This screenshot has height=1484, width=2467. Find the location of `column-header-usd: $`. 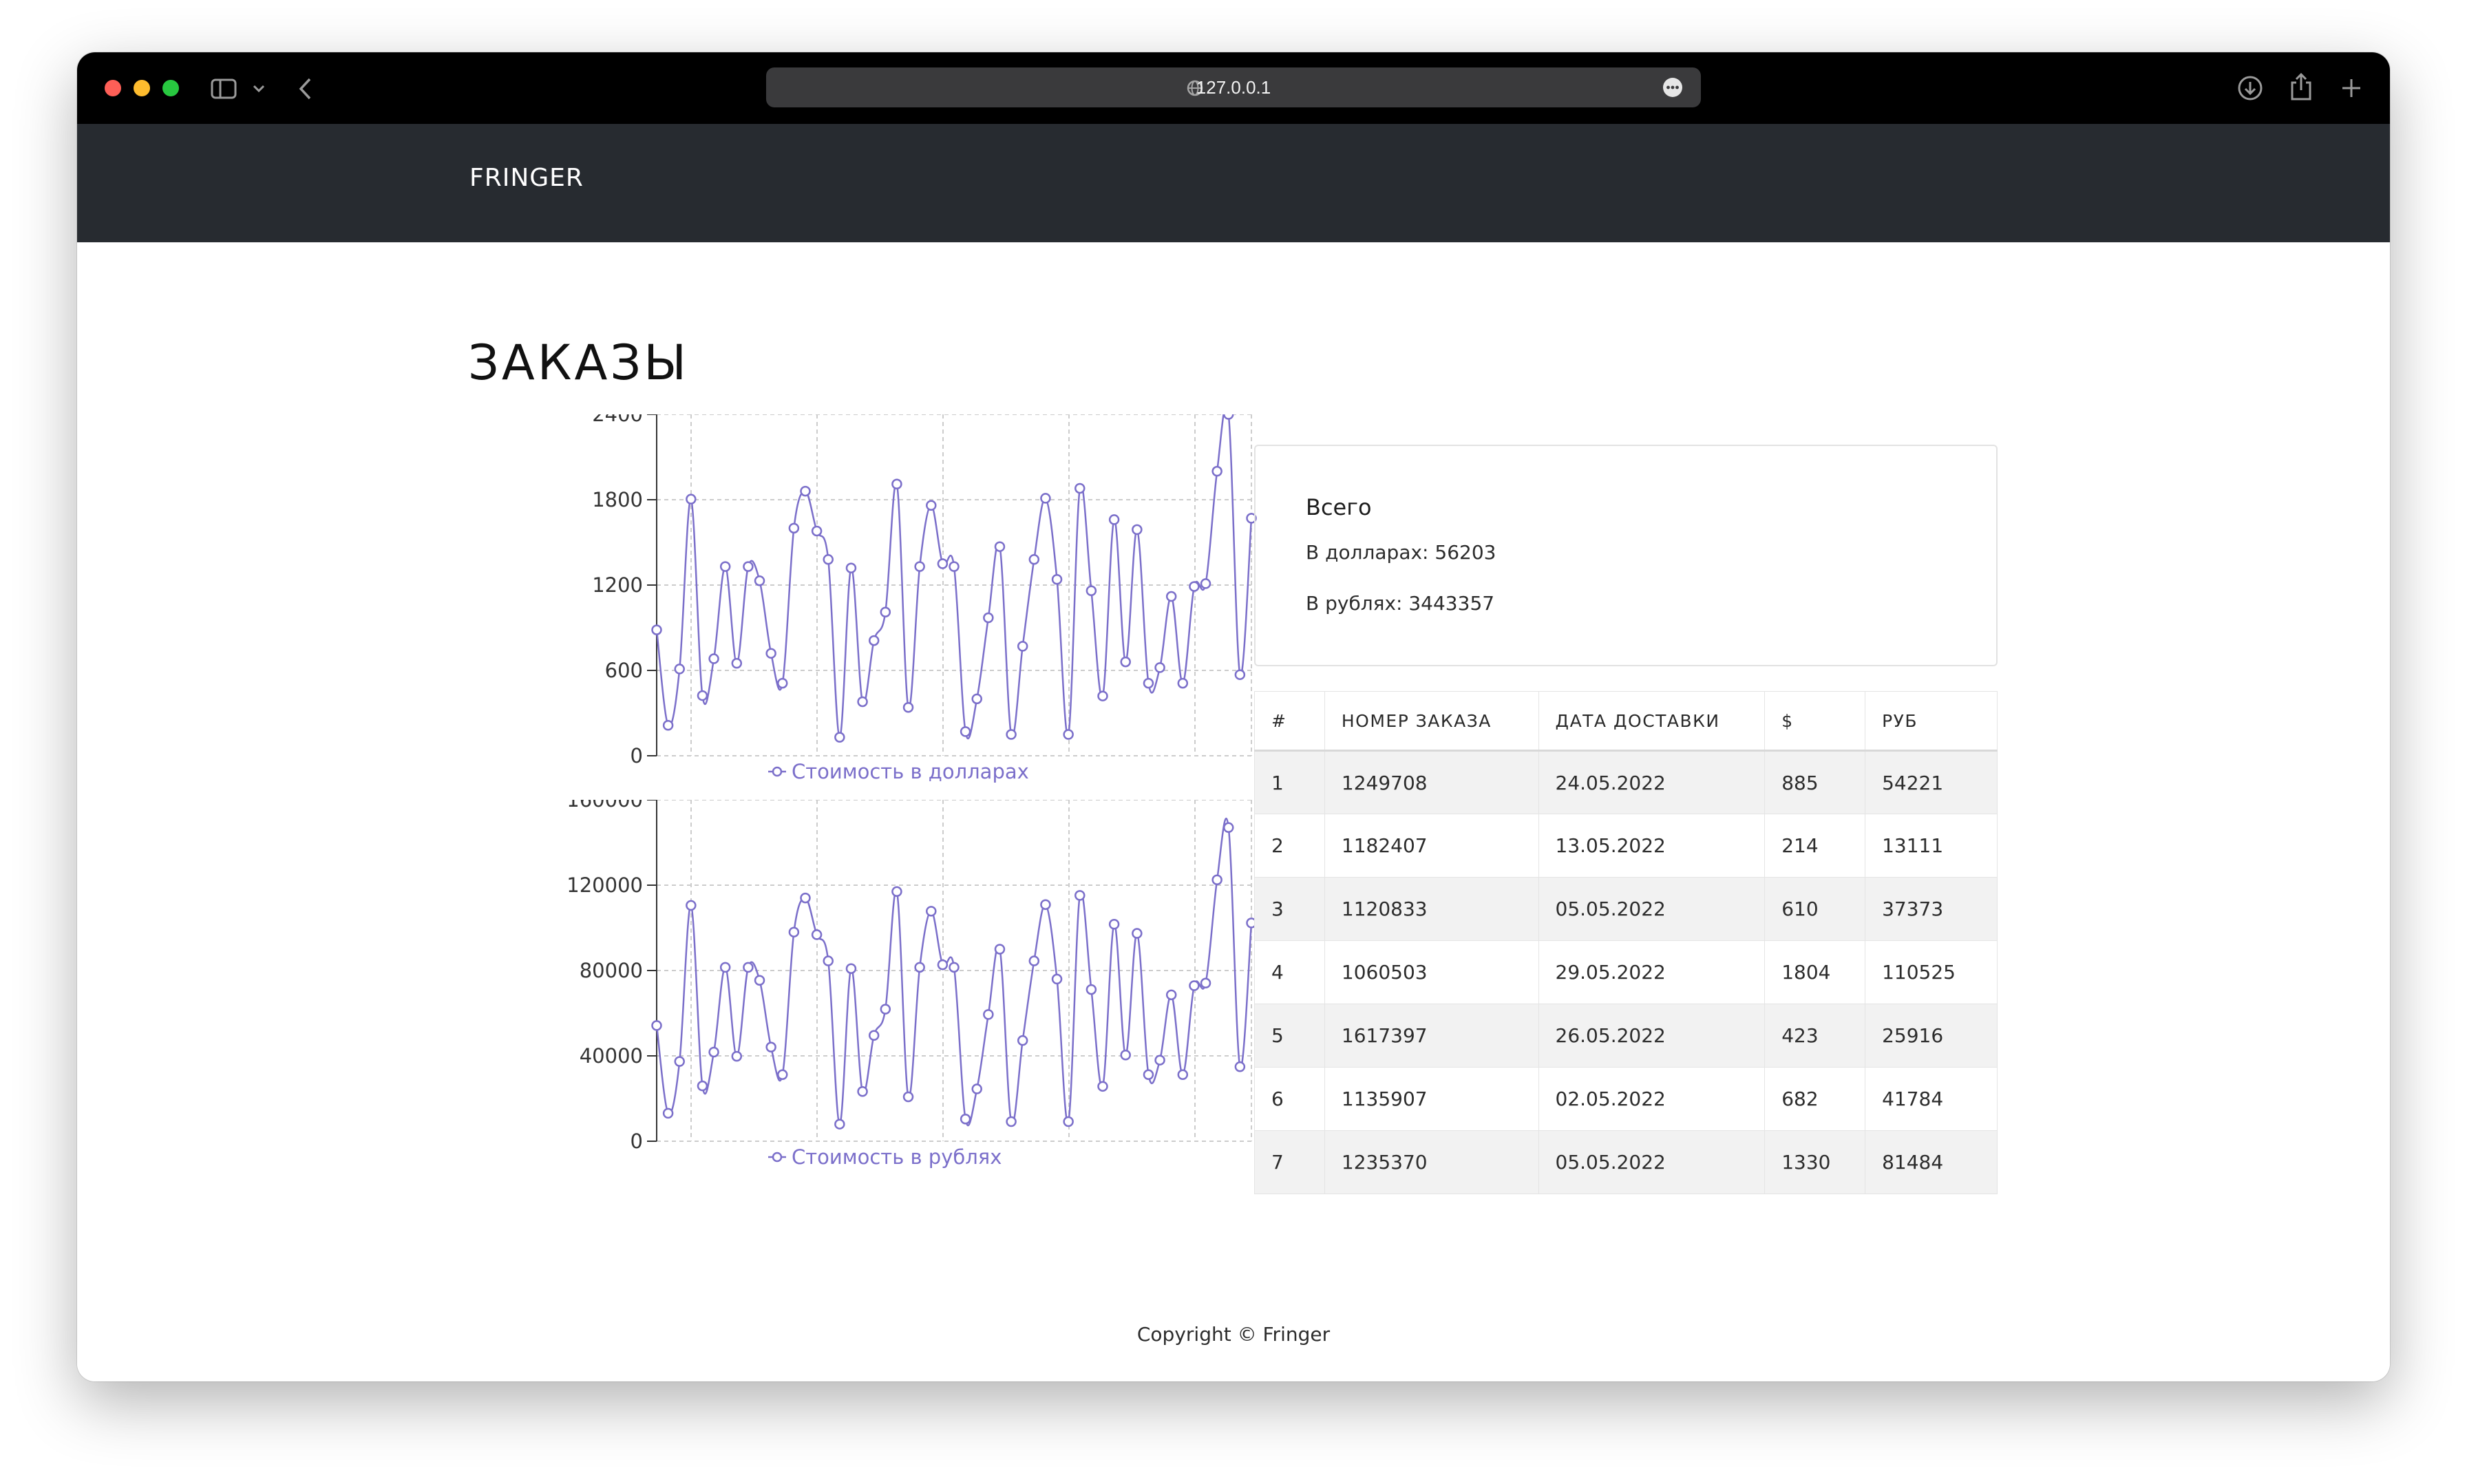

column-header-usd: $ is located at coordinates (1815, 721).